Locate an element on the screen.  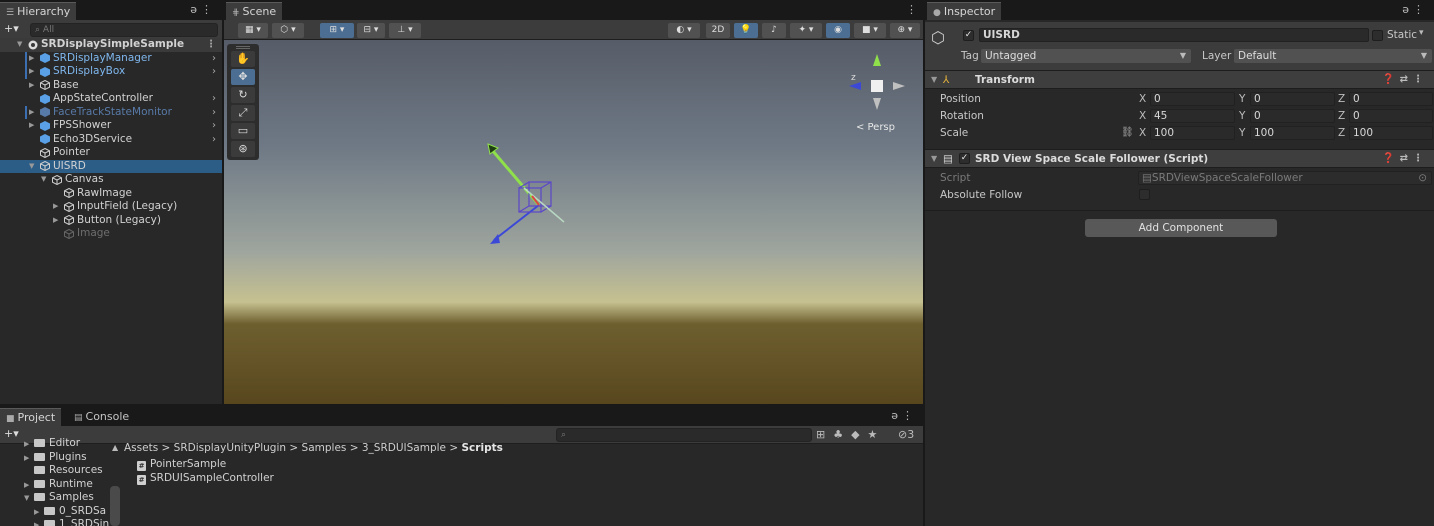
hierarchy-item: ▶ FPSShower › is located at coordinates (111, 126).